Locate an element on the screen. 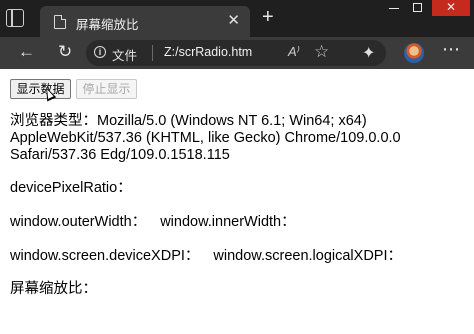 Image resolution: width=474 pixels, height=334 pixels. ellipsis-icon: ⋯ is located at coordinates (451, 49).